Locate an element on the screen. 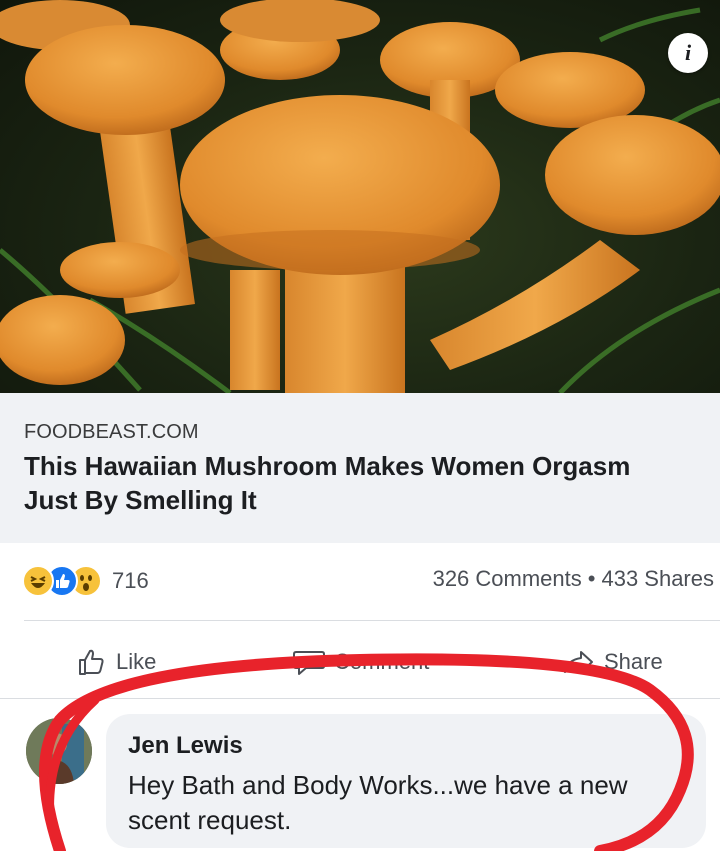 This screenshot has height=851, width=720. post-stats: 326 Comments • 433 Shares is located at coordinates (573, 579).